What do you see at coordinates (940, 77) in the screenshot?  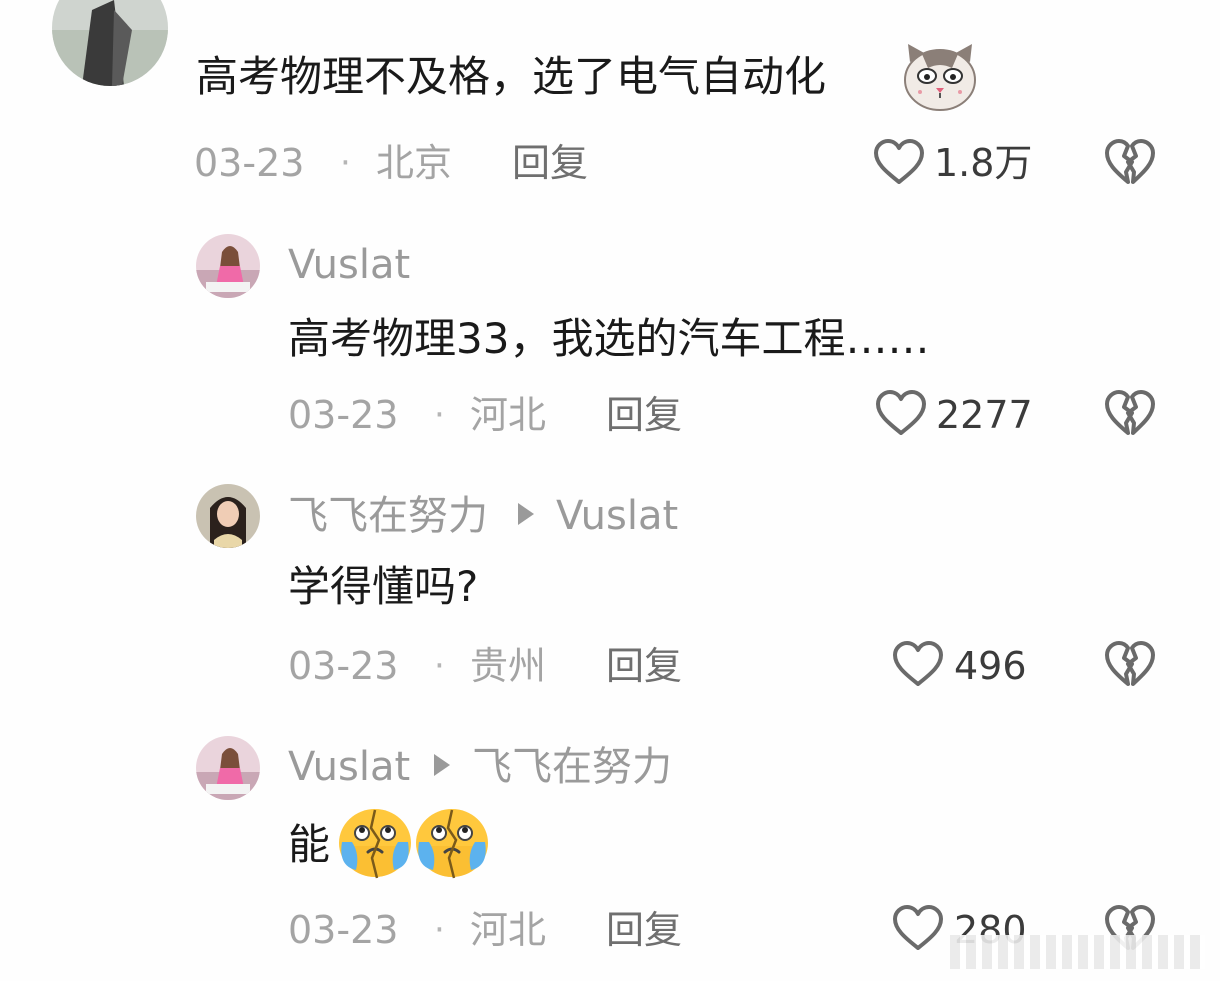 I see `cat-face-emoji` at bounding box center [940, 77].